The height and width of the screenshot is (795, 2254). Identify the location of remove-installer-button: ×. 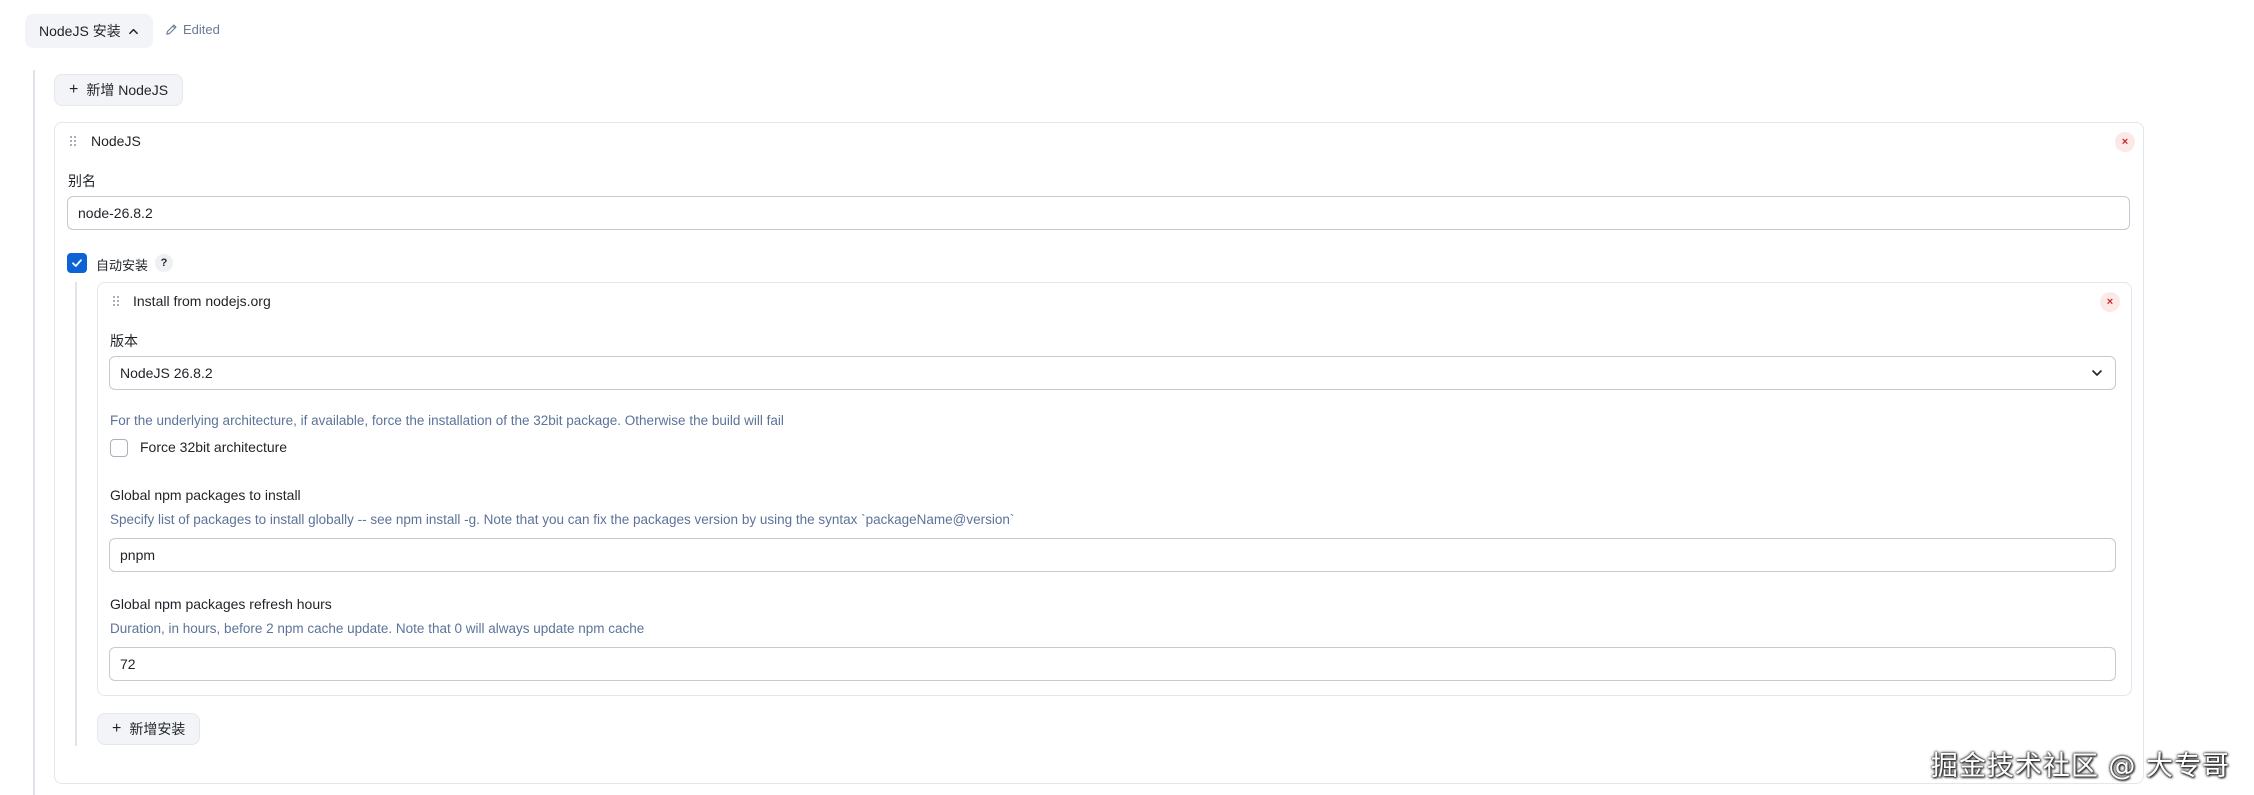
(2110, 302).